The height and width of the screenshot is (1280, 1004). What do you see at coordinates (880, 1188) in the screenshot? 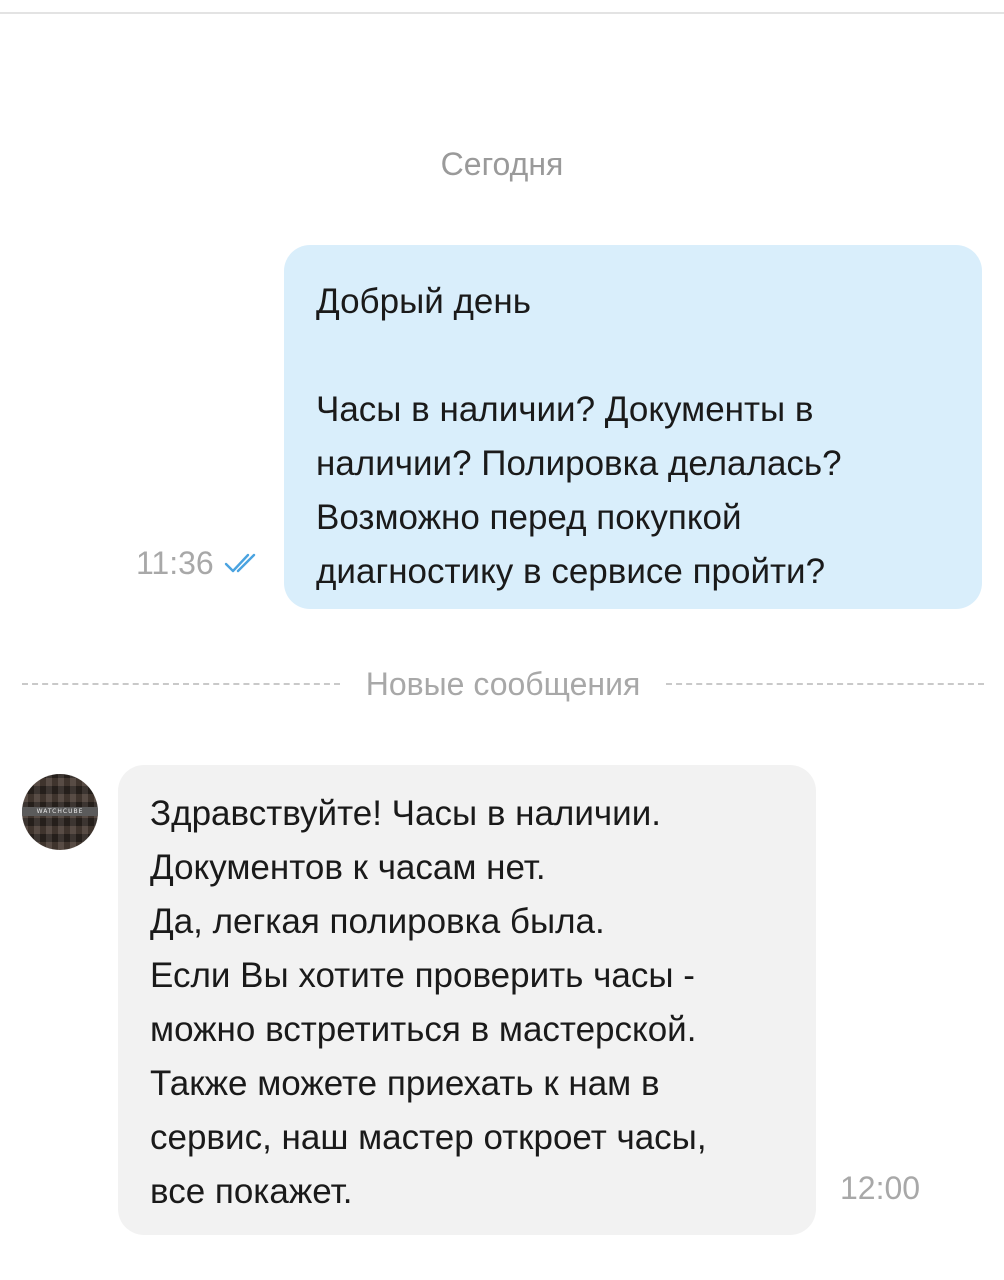
I see `message-timestamp: 12:00` at bounding box center [880, 1188].